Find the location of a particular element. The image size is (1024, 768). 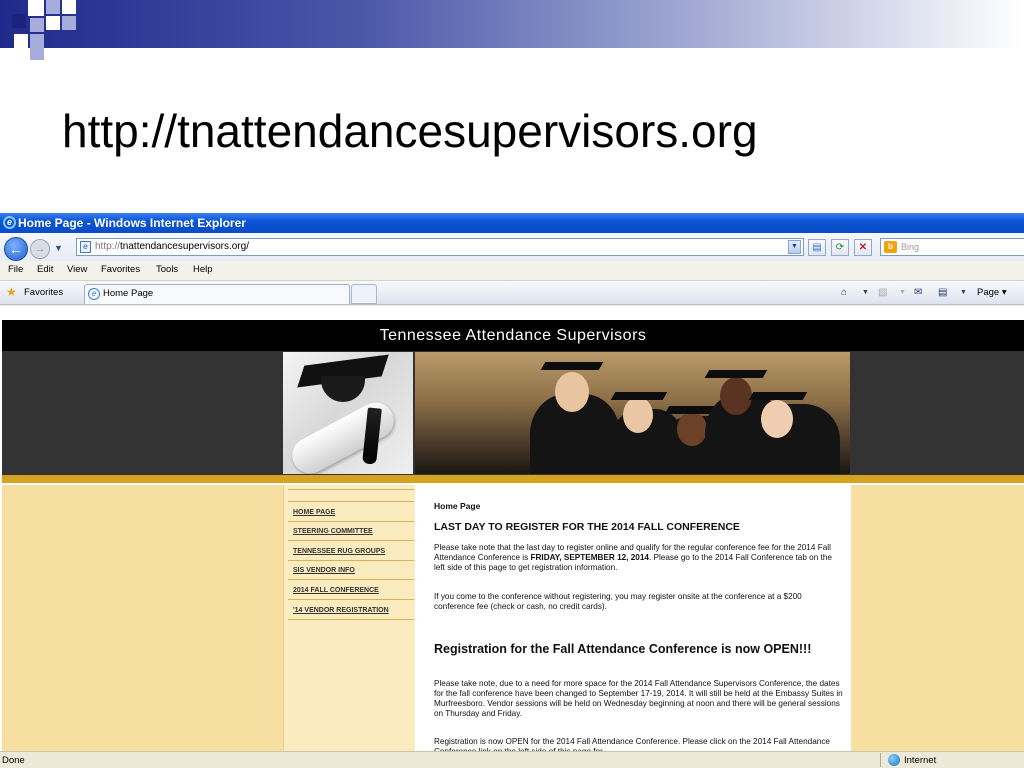

slide-decoration-band is located at coordinates (512, 24).